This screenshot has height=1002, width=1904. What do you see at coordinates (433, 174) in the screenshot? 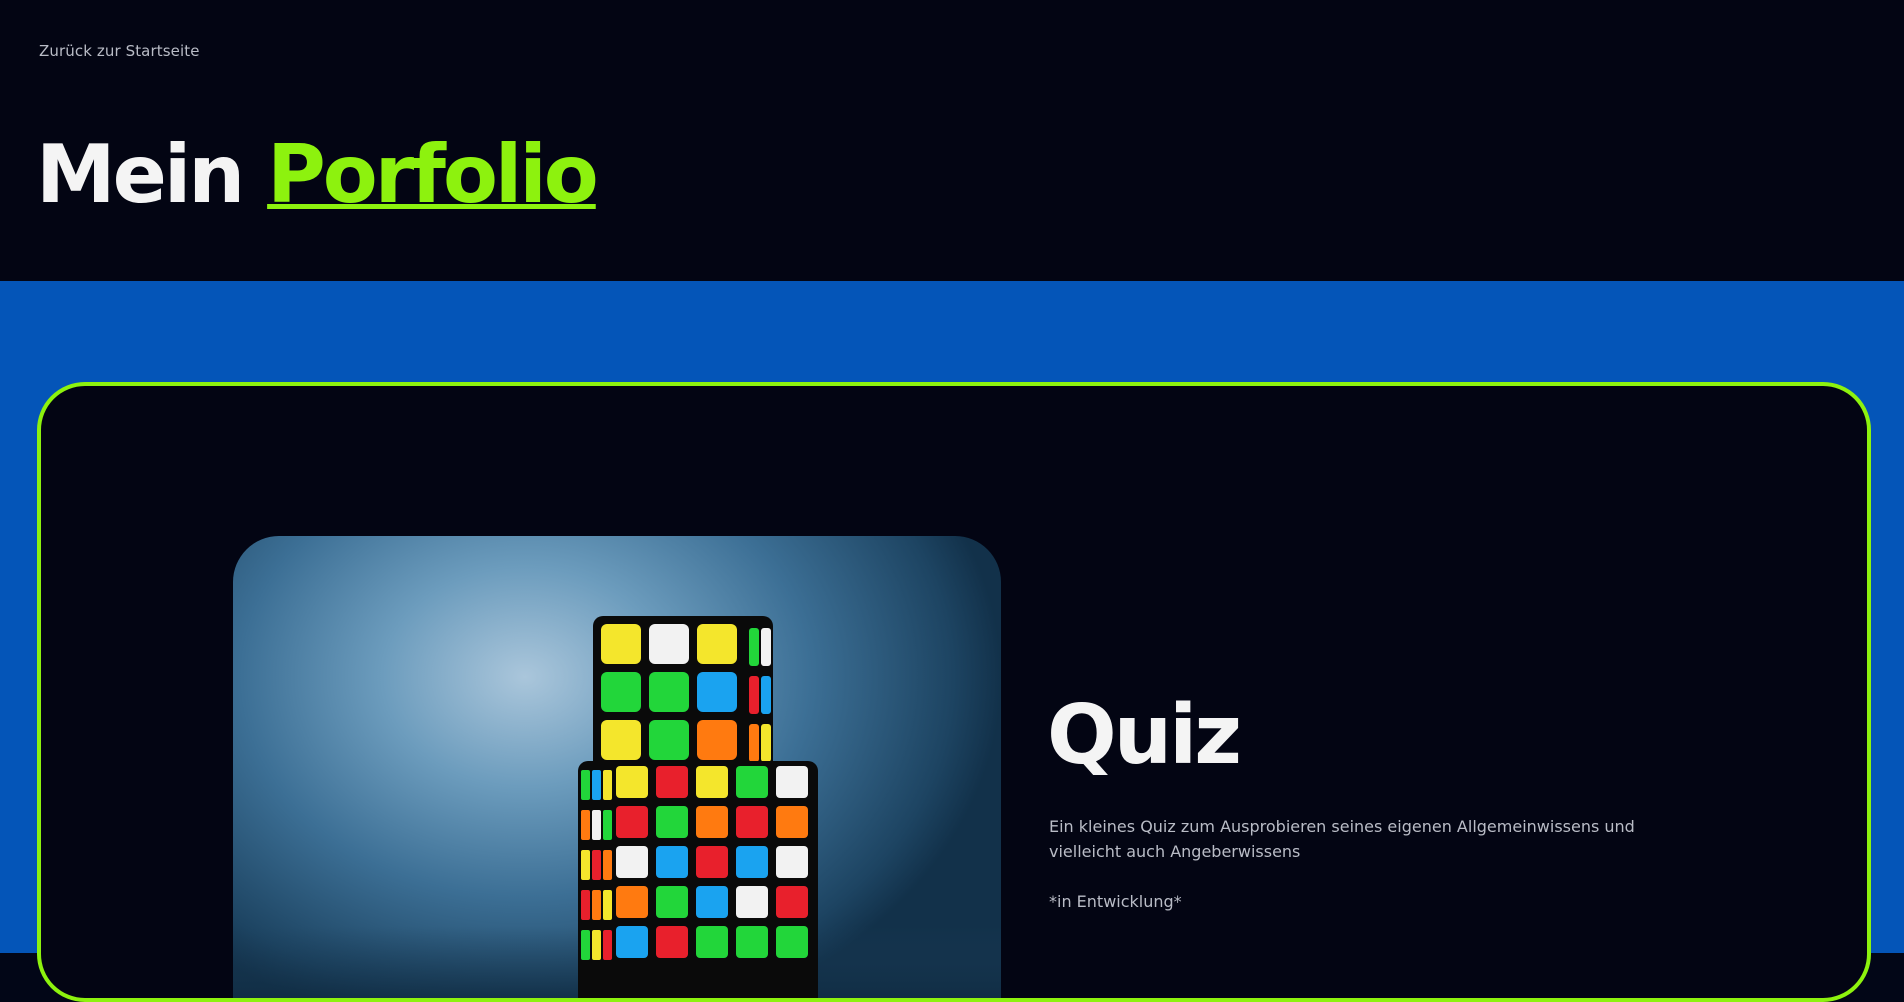
I see `page-title-accent: Porfolio` at bounding box center [433, 174].